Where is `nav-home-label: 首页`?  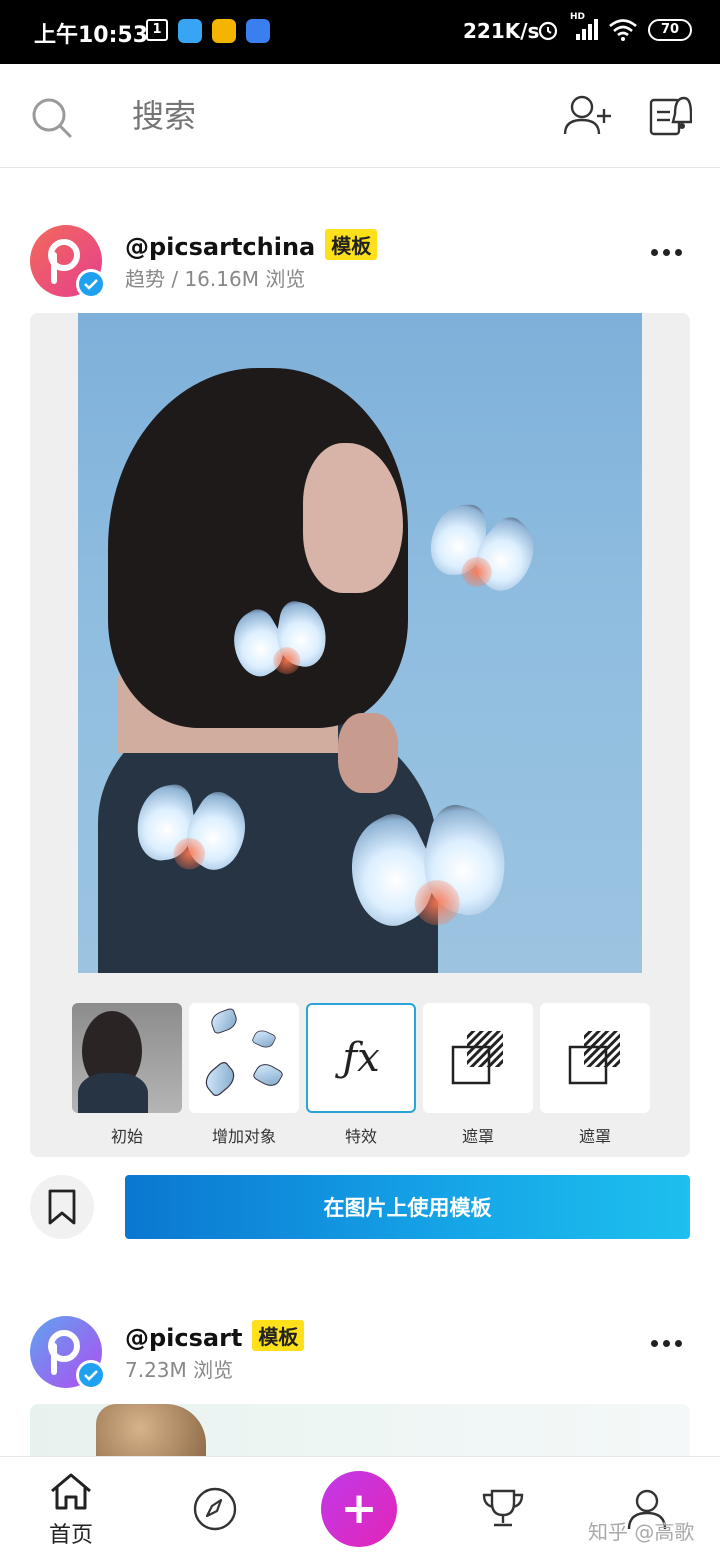 nav-home-label: 首页 is located at coordinates (70, 1535).